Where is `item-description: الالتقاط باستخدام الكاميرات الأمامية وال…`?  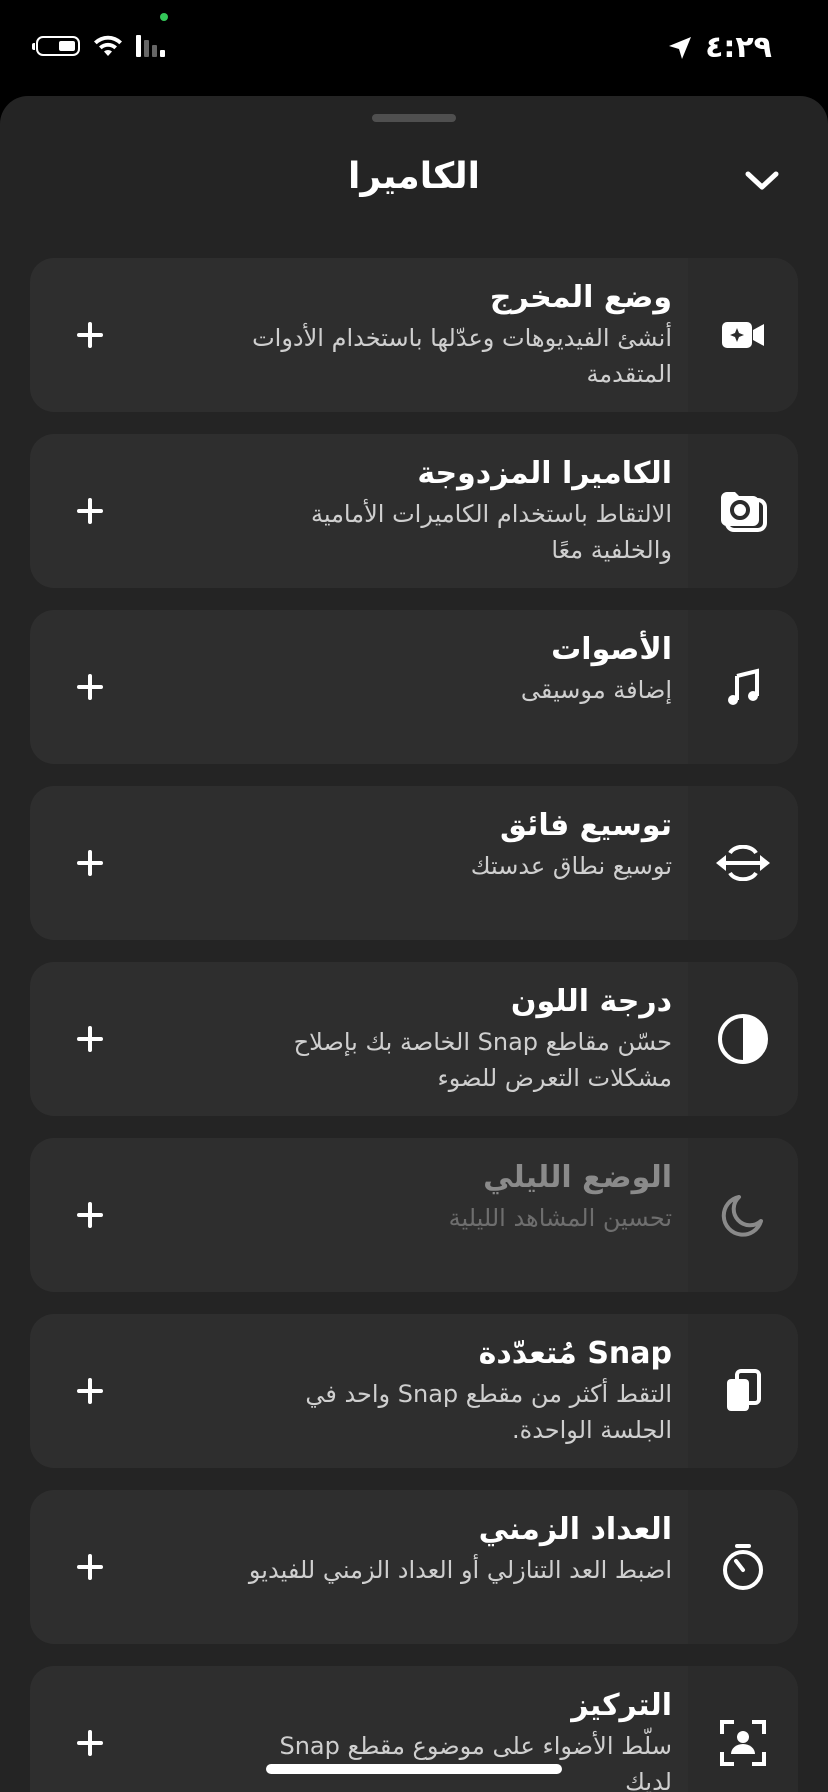
item-description: الالتقاط باستخدام الكاميرات الأمامية وال… is located at coordinates (491, 532).